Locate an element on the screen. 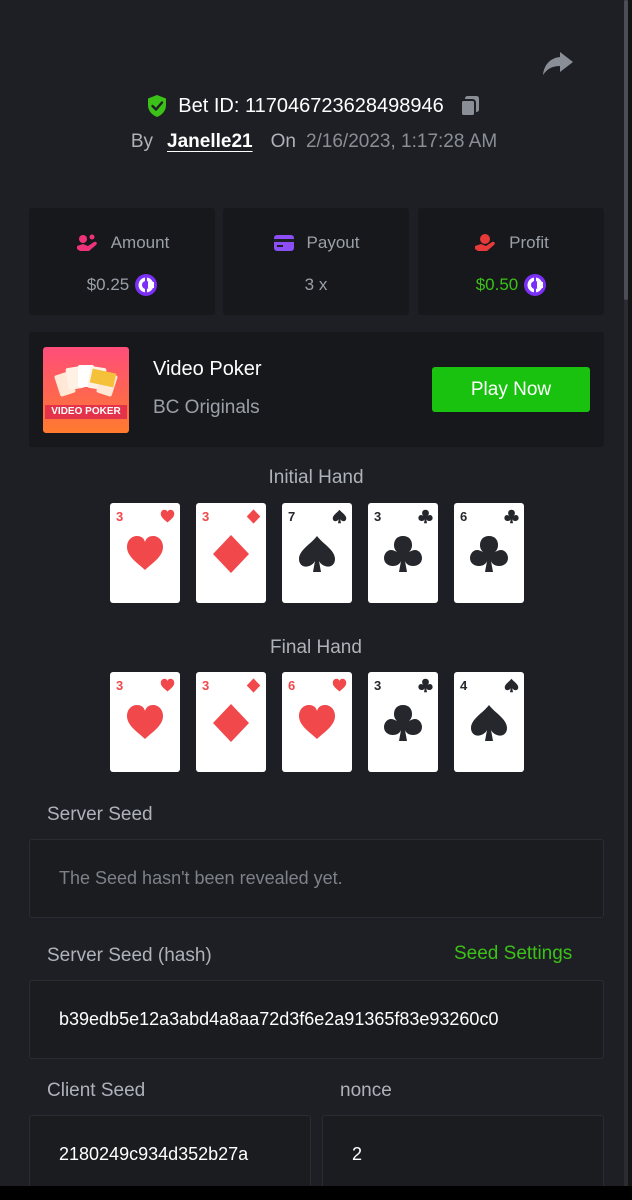  bet-author-row: By Janelle21 On 2/16/2023, 1:17:28 AM is located at coordinates (314, 142).